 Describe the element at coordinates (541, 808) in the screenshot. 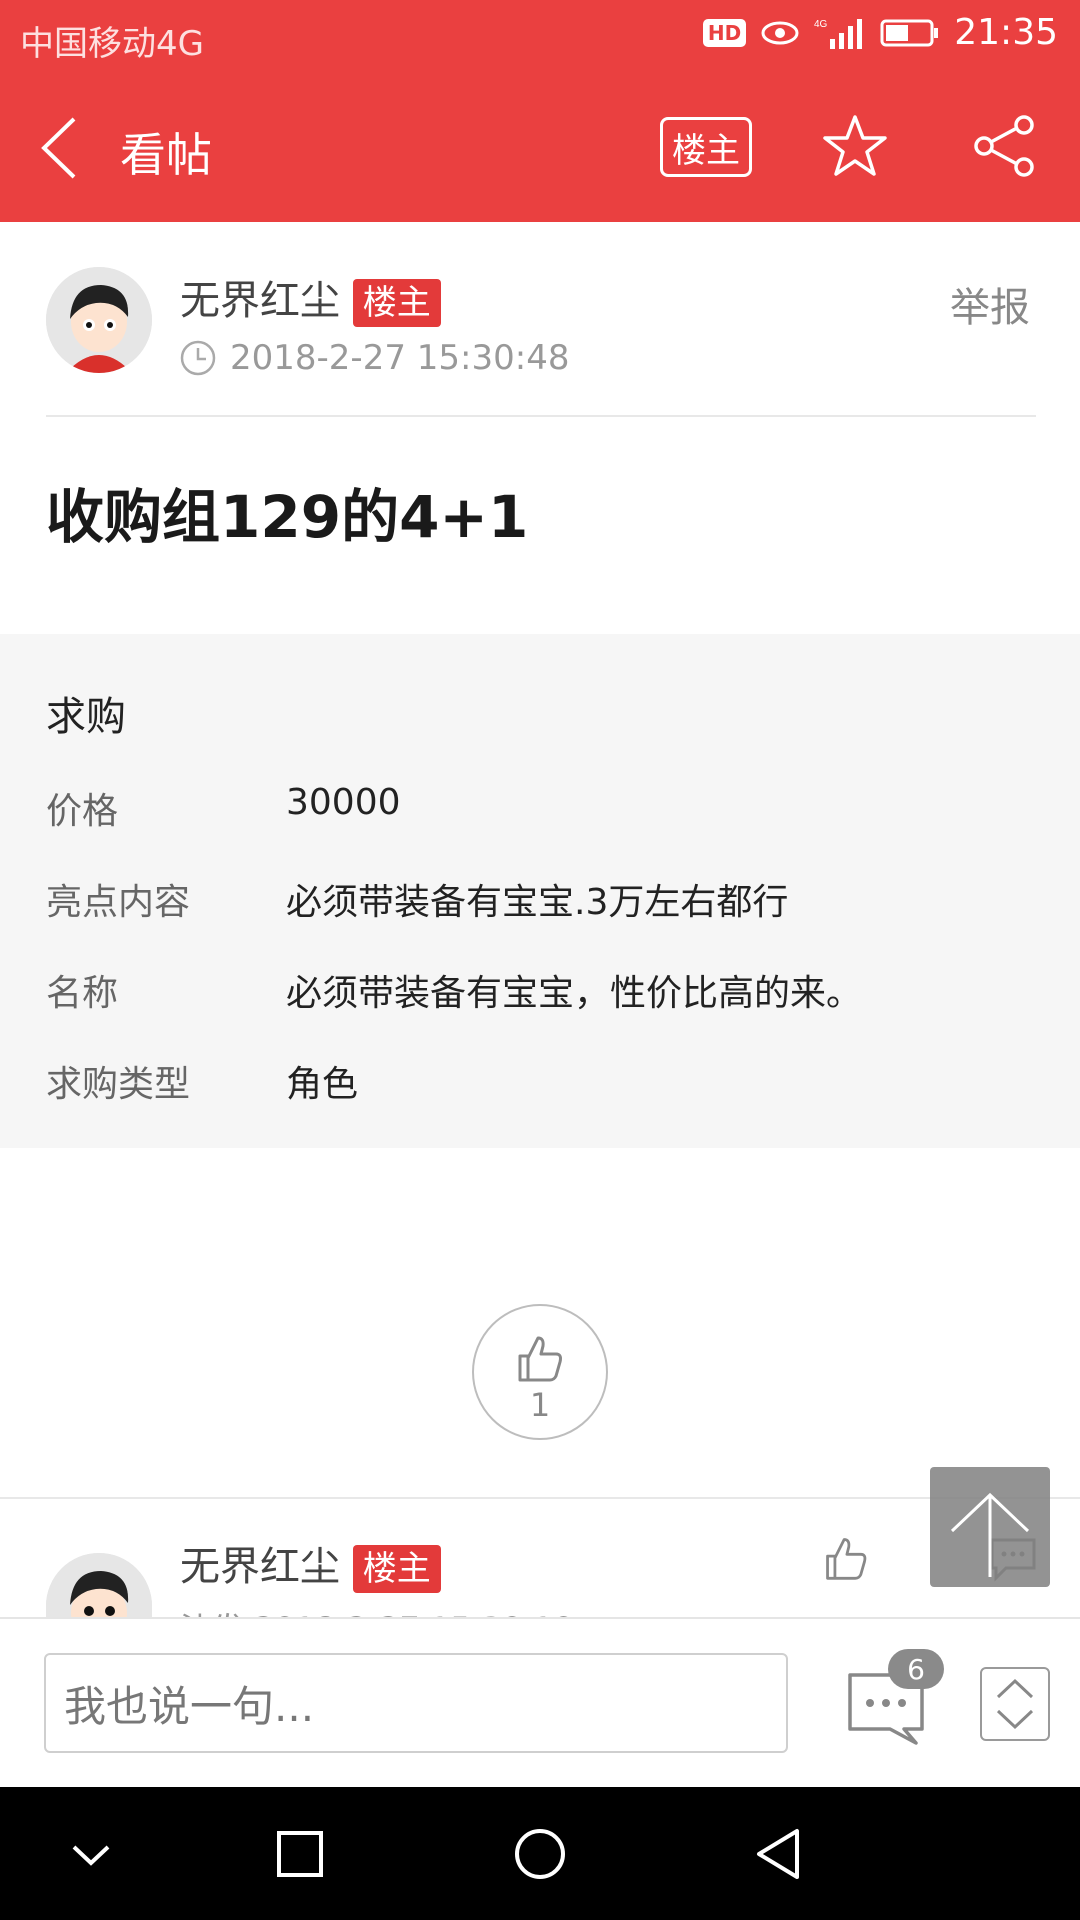

I see `info-row: 价格 30000` at that location.